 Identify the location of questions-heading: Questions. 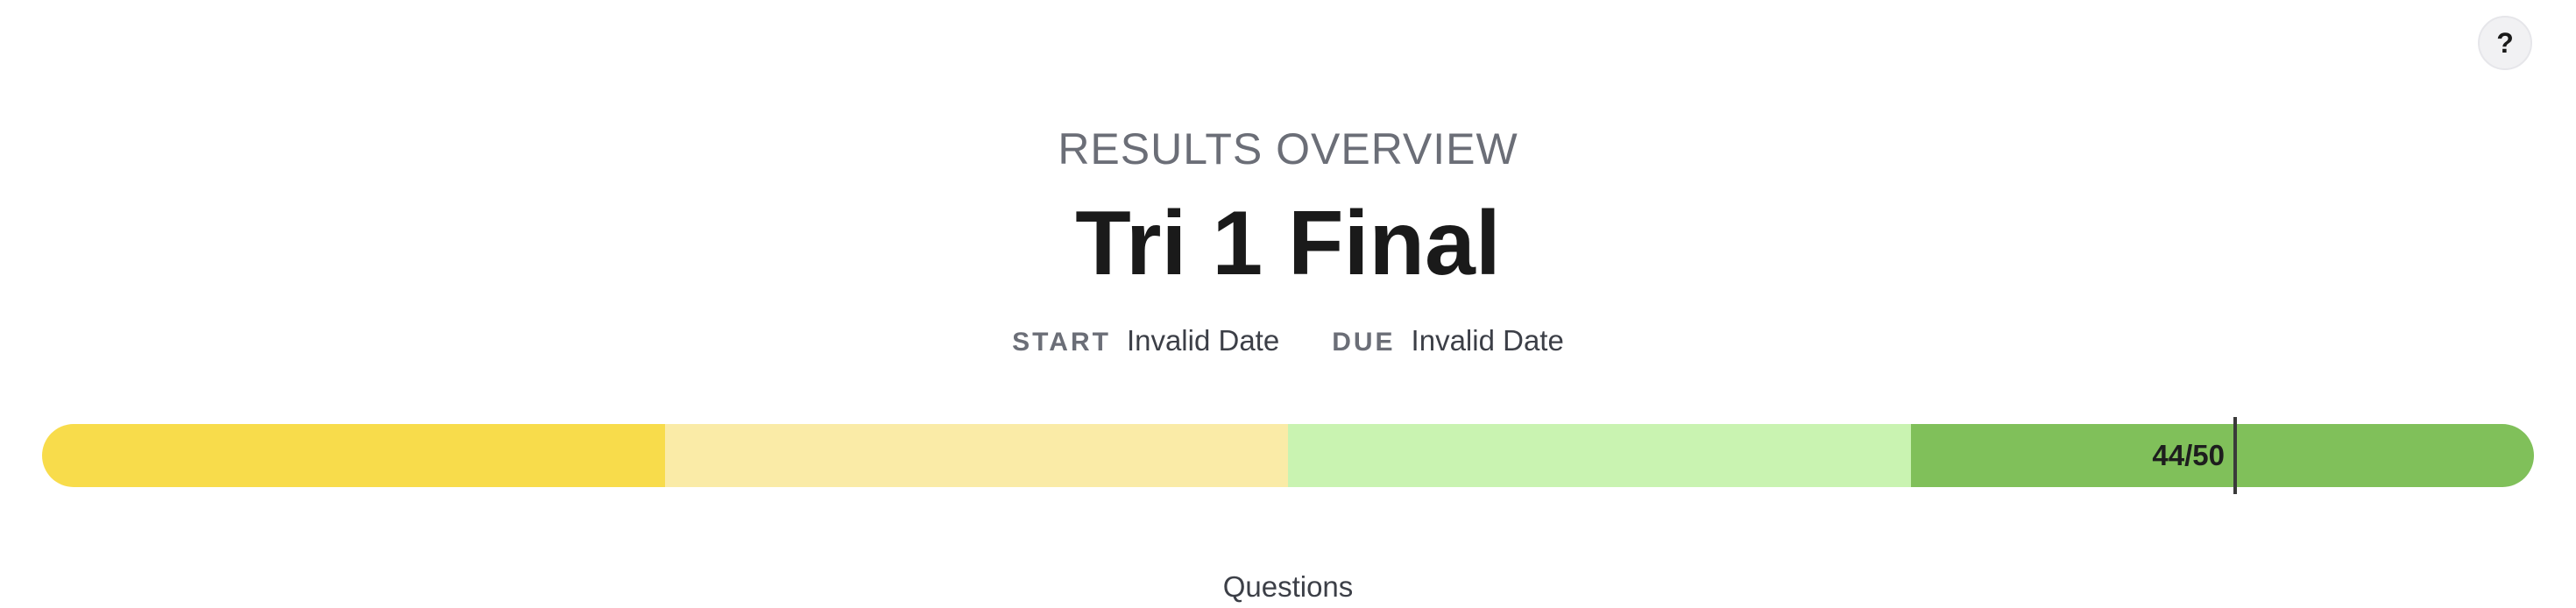
(1288, 587).